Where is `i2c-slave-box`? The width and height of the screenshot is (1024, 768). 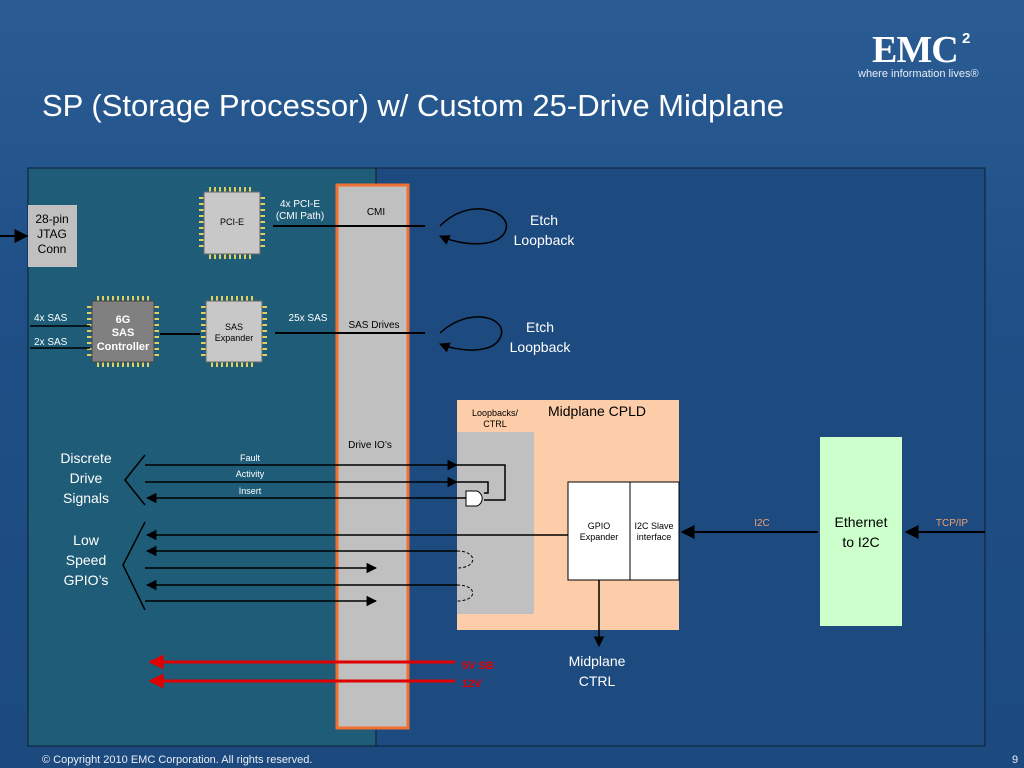
i2c-slave-box is located at coordinates (654, 531).